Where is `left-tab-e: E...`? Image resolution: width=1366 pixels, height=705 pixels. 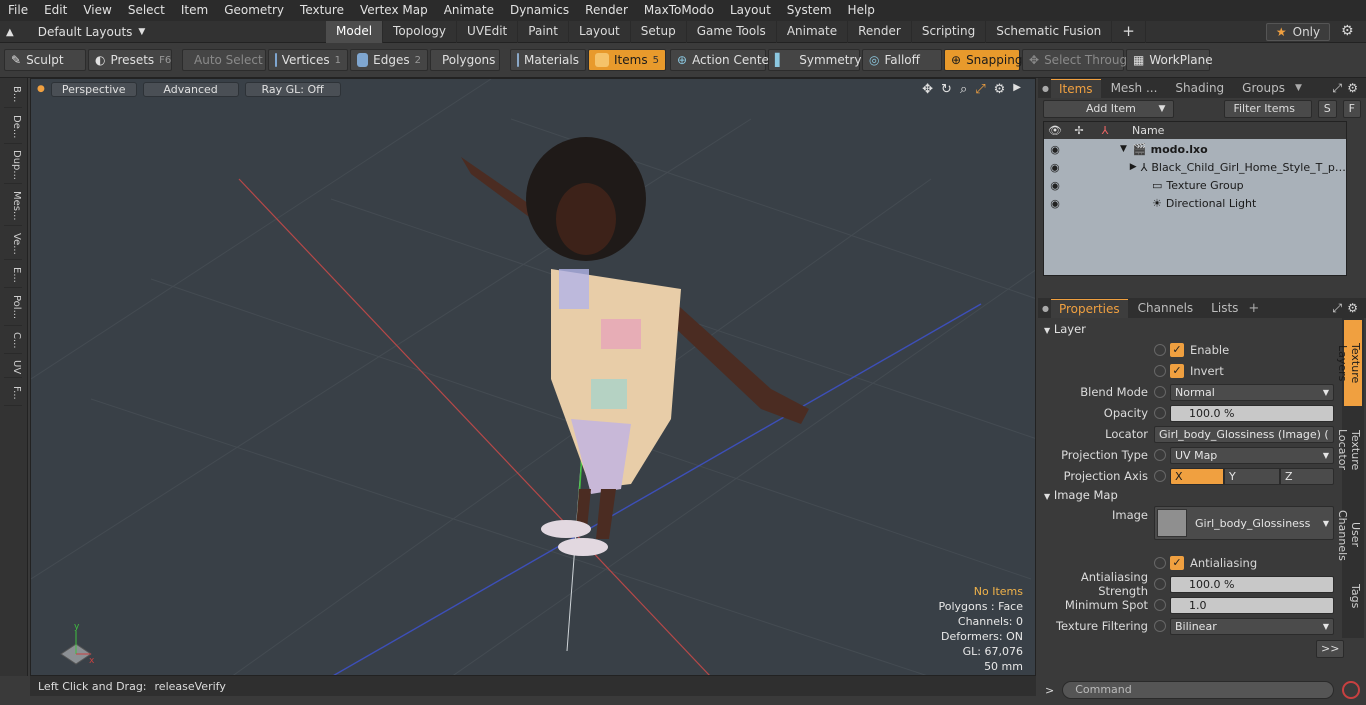 left-tab-e: E... is located at coordinates (13, 275).